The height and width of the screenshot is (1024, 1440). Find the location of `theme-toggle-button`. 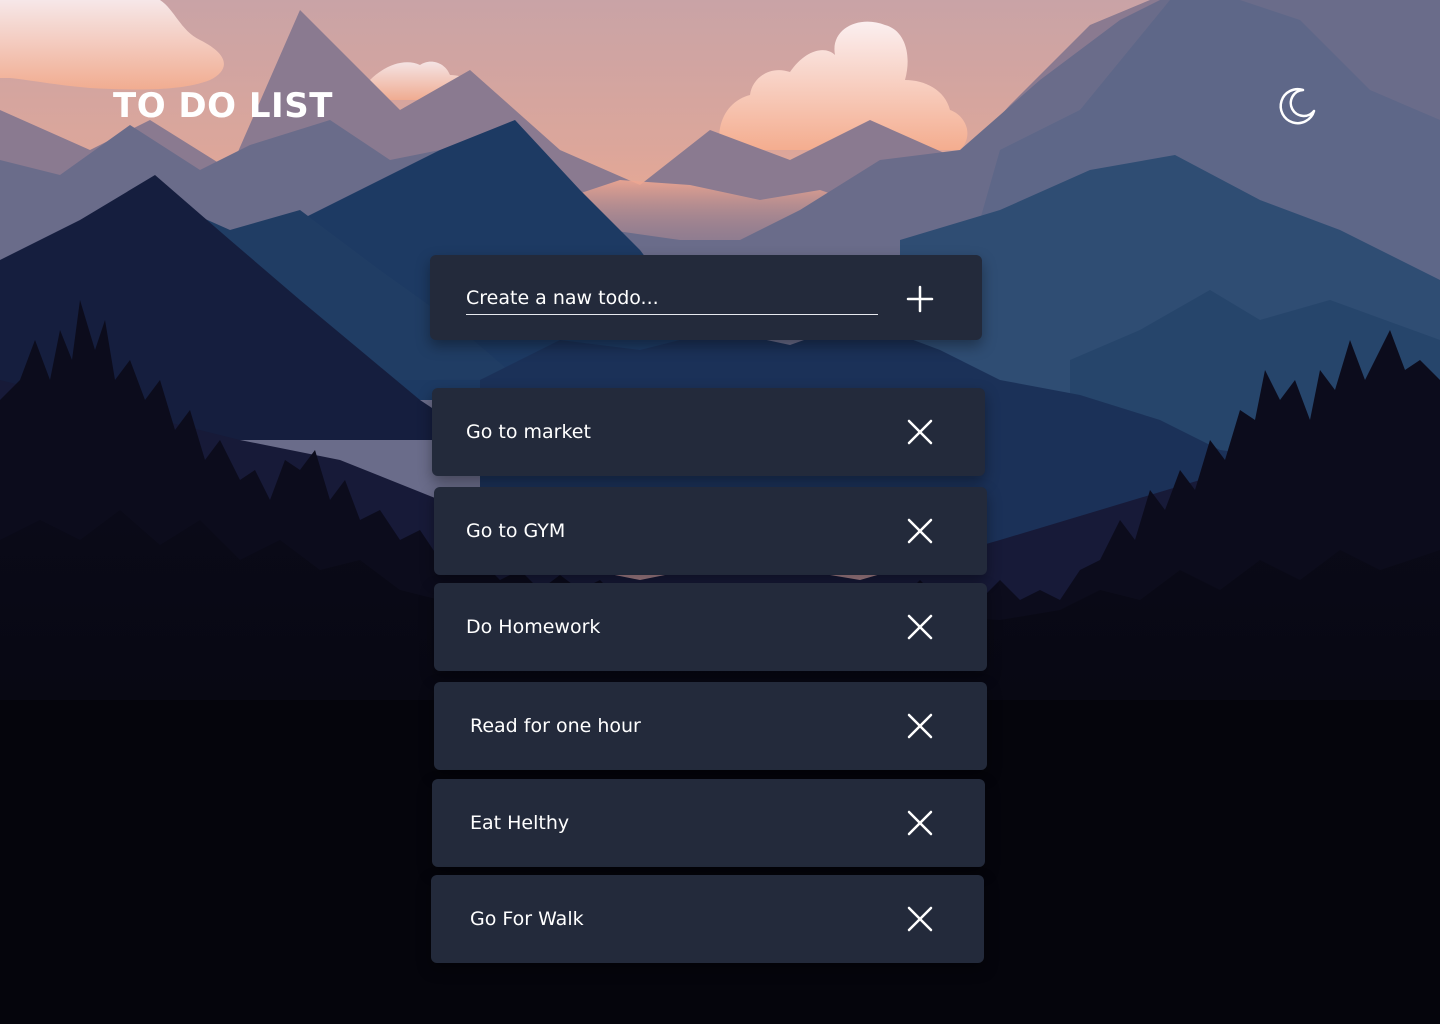

theme-toggle-button is located at coordinates (1298, 106).